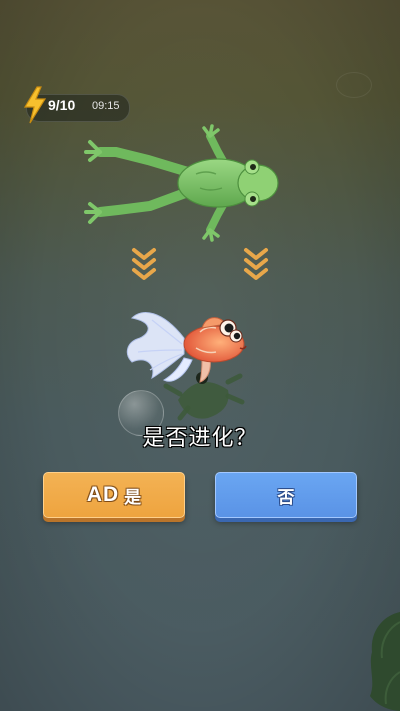 This screenshot has height=711, width=400. Describe the element at coordinates (35, 105) in the screenshot. I see `lightning-bolt-icon` at that location.